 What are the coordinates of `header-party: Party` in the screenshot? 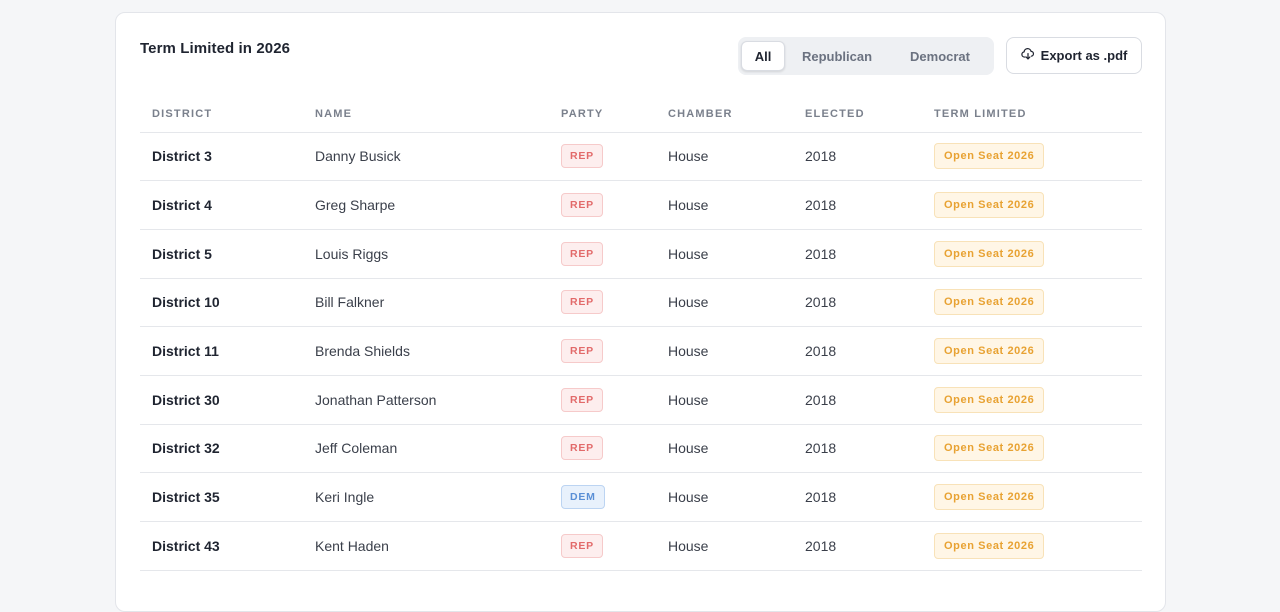 It's located at (602, 114).